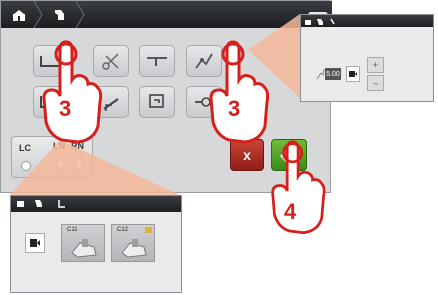 This screenshot has width=438, height=295. What do you see at coordinates (96, 204) in the screenshot?
I see `inset-bottom-topbar` at bounding box center [96, 204].